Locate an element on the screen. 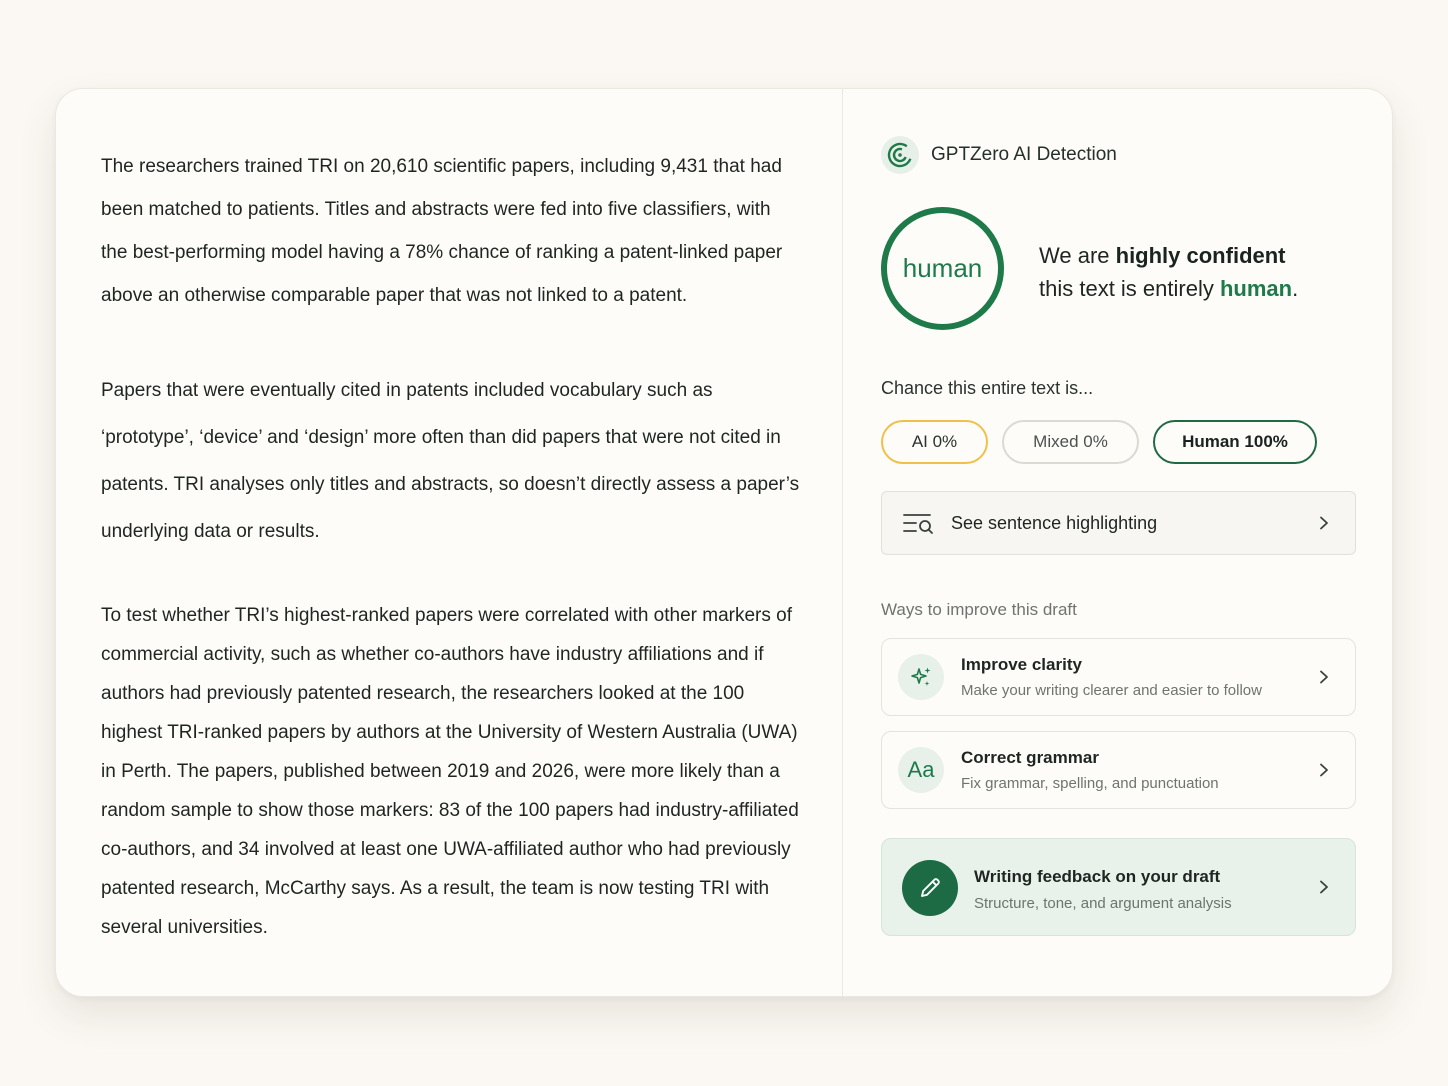 This screenshot has width=1448, height=1086. mixed-score-label: Mixed 0% is located at coordinates (1070, 441).